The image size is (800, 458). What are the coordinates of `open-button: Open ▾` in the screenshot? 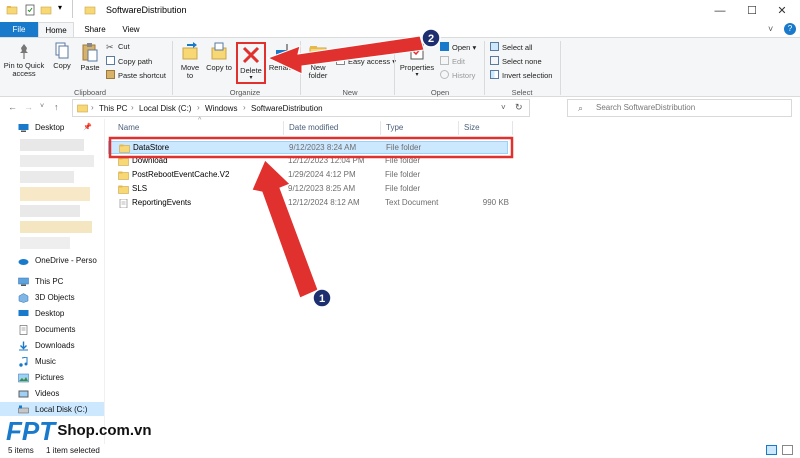 It's located at (458, 47).